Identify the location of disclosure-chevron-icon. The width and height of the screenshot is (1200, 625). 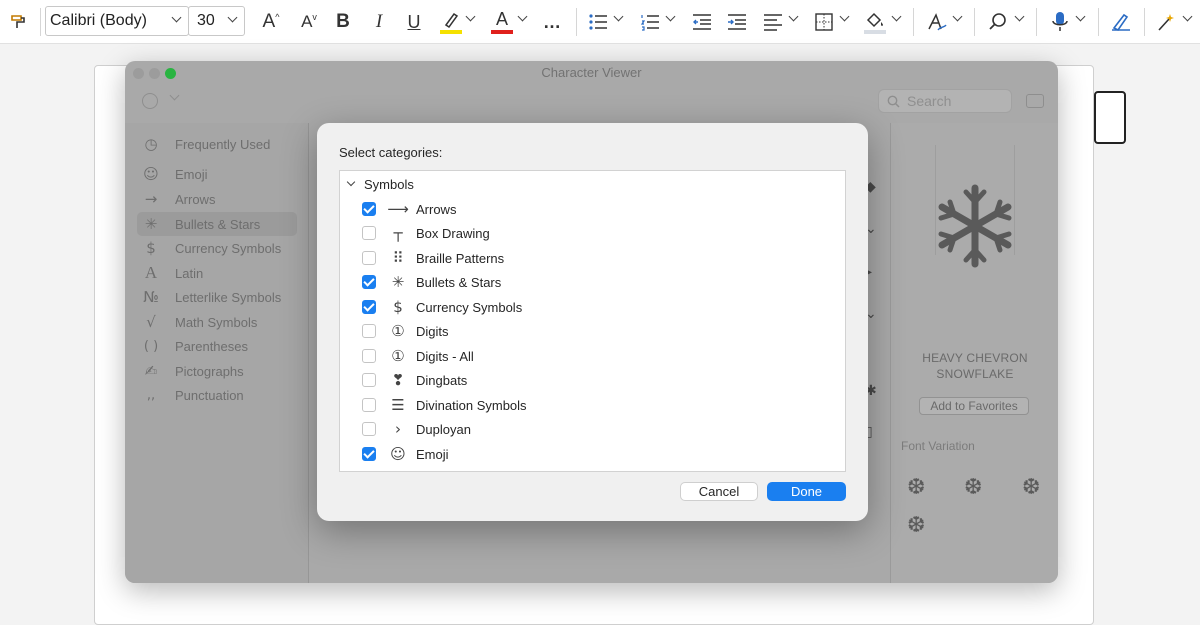
(351, 182).